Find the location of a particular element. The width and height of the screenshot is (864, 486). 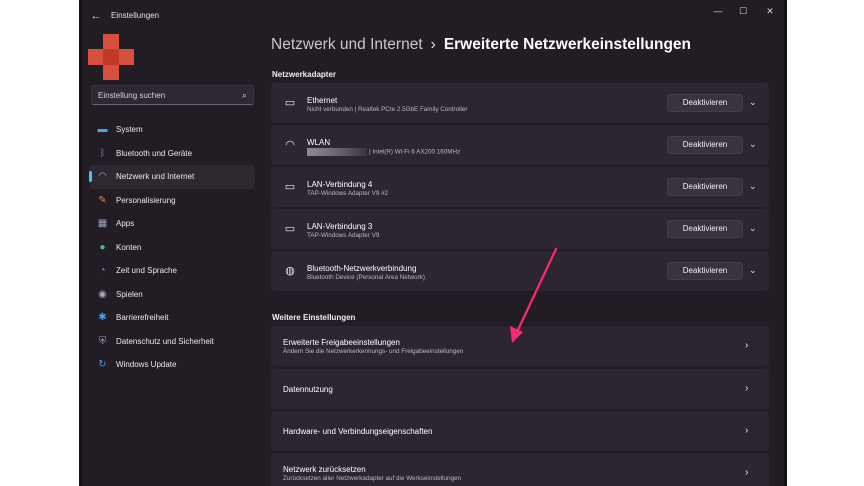

sidebar-item-label: Windows Update is located at coordinates (146, 364).